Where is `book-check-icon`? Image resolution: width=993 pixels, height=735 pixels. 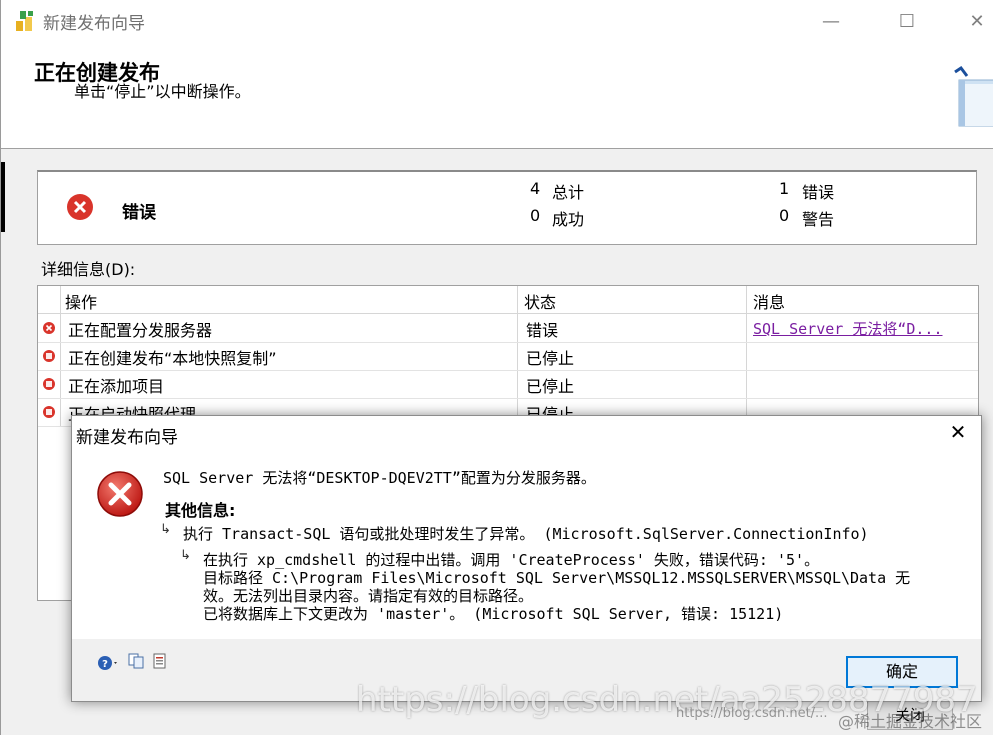 book-check-icon is located at coordinates (973, 96).